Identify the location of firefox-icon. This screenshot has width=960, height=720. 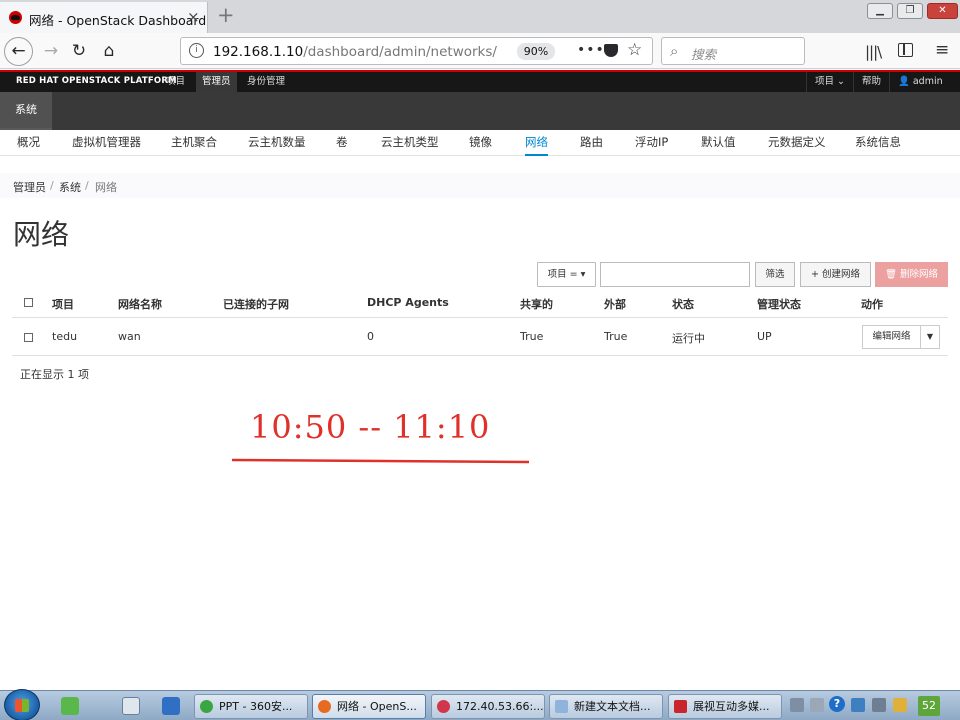
(324, 706).